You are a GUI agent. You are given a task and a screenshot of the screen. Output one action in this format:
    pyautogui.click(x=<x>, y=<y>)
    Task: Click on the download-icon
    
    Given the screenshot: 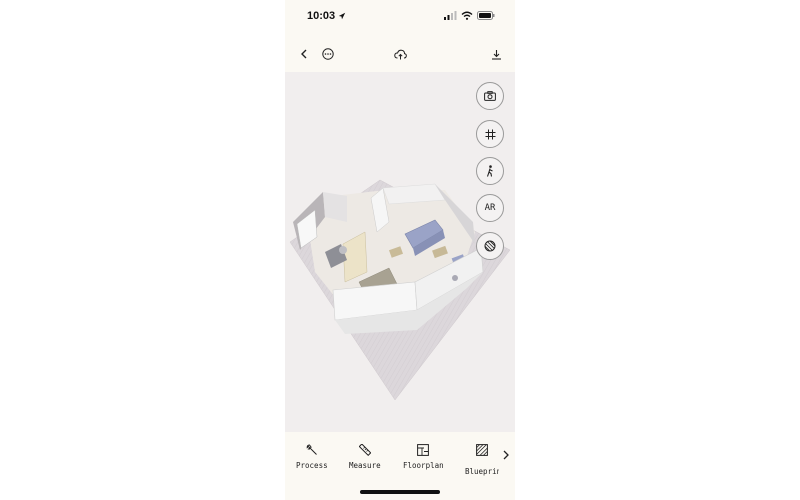 What is the action you would take?
    pyautogui.click(x=496, y=54)
    